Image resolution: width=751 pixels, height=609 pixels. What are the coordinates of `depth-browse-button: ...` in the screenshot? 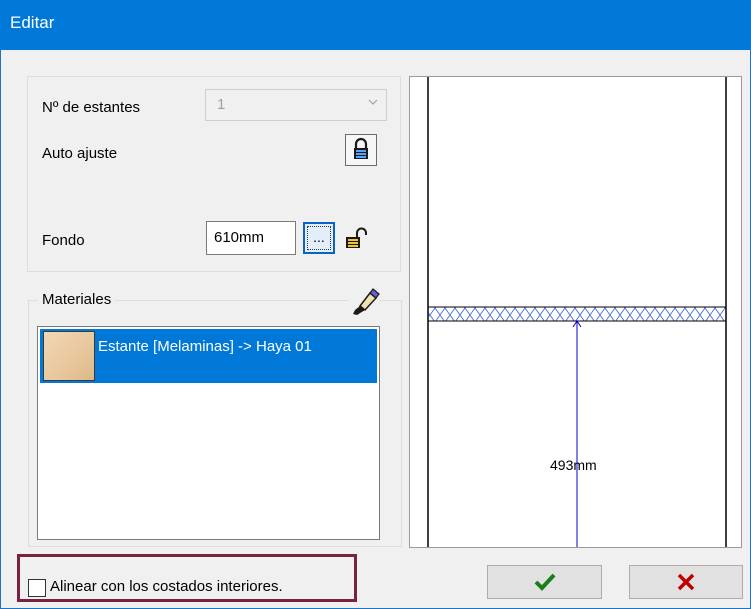 It's located at (319, 238).